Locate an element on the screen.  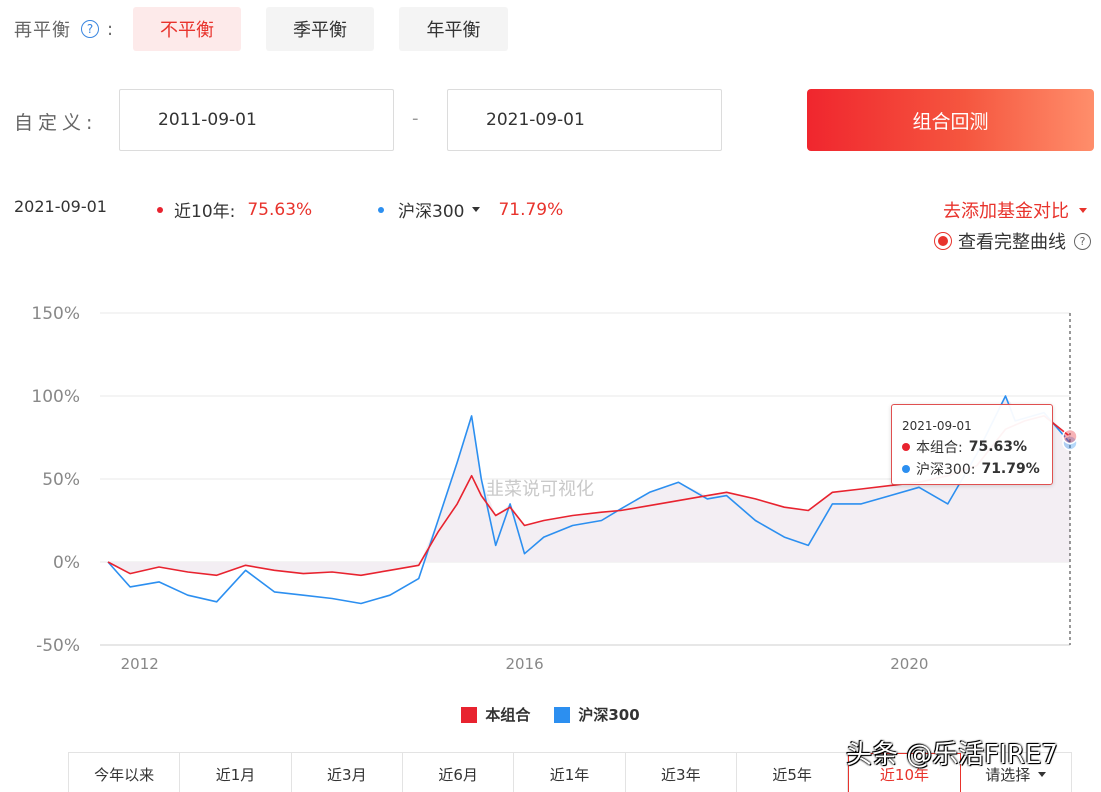
view-full-curve: 查看完整曲线 ? is located at coordinates (1012, 241).